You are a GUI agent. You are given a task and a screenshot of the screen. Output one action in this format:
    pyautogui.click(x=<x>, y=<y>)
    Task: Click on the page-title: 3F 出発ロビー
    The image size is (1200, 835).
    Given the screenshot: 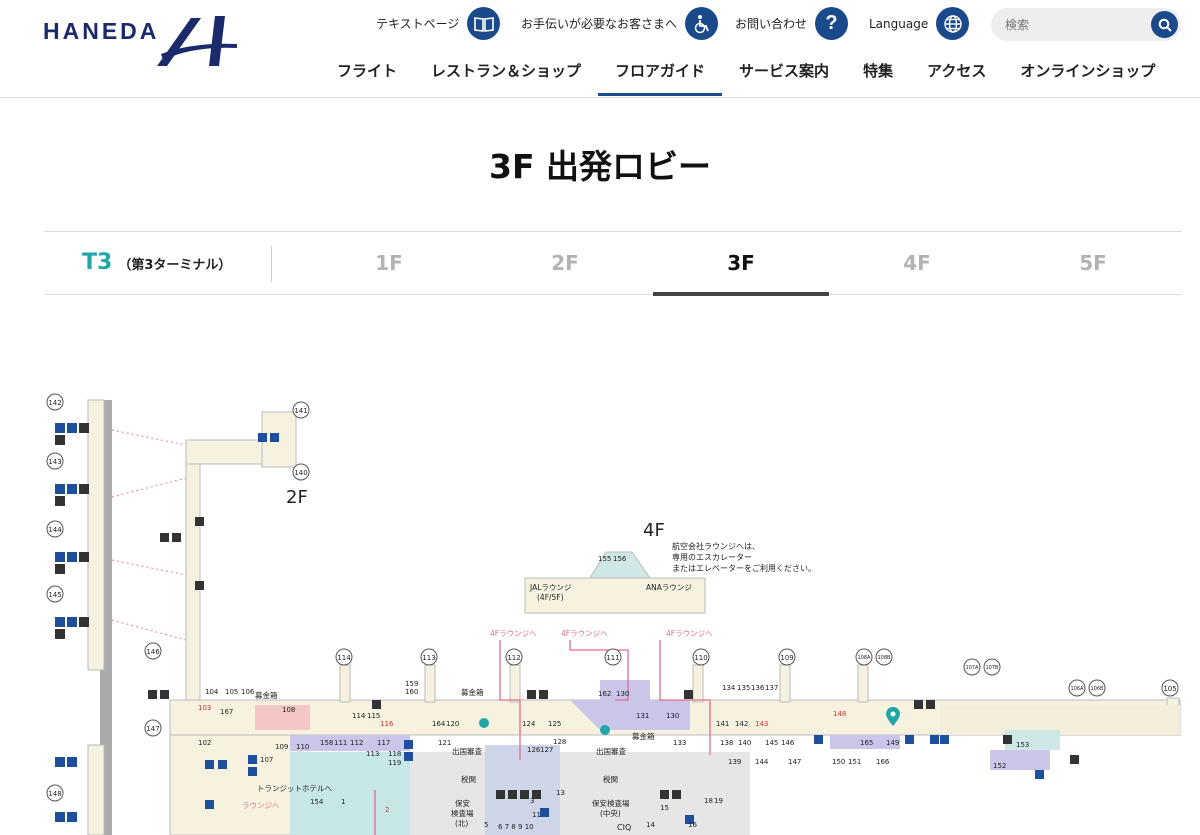 What is the action you would take?
    pyautogui.click(x=600, y=166)
    